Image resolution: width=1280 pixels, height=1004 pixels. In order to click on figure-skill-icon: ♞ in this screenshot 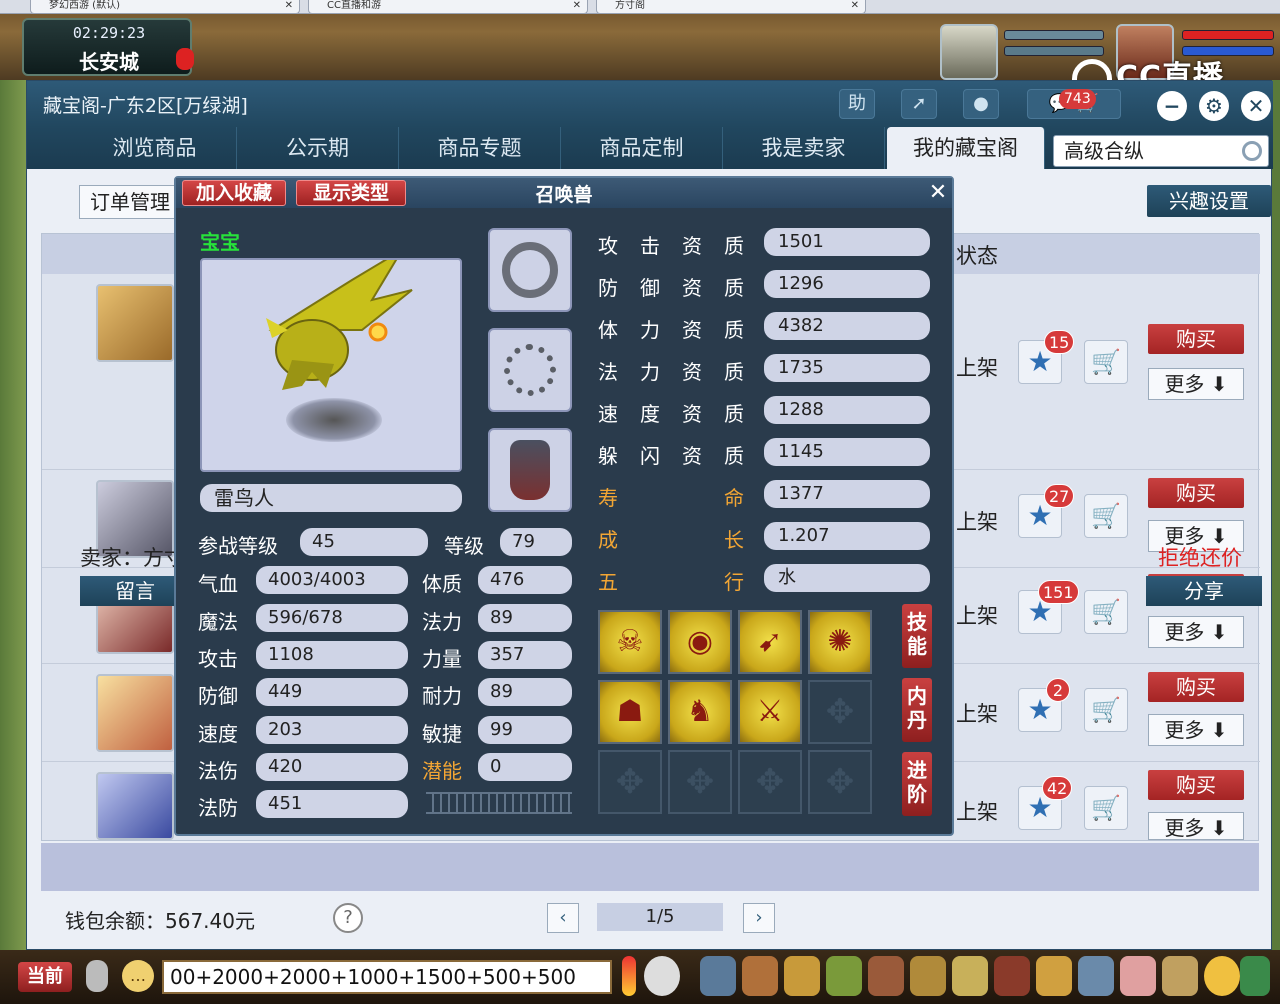, I will do `click(700, 711)`.